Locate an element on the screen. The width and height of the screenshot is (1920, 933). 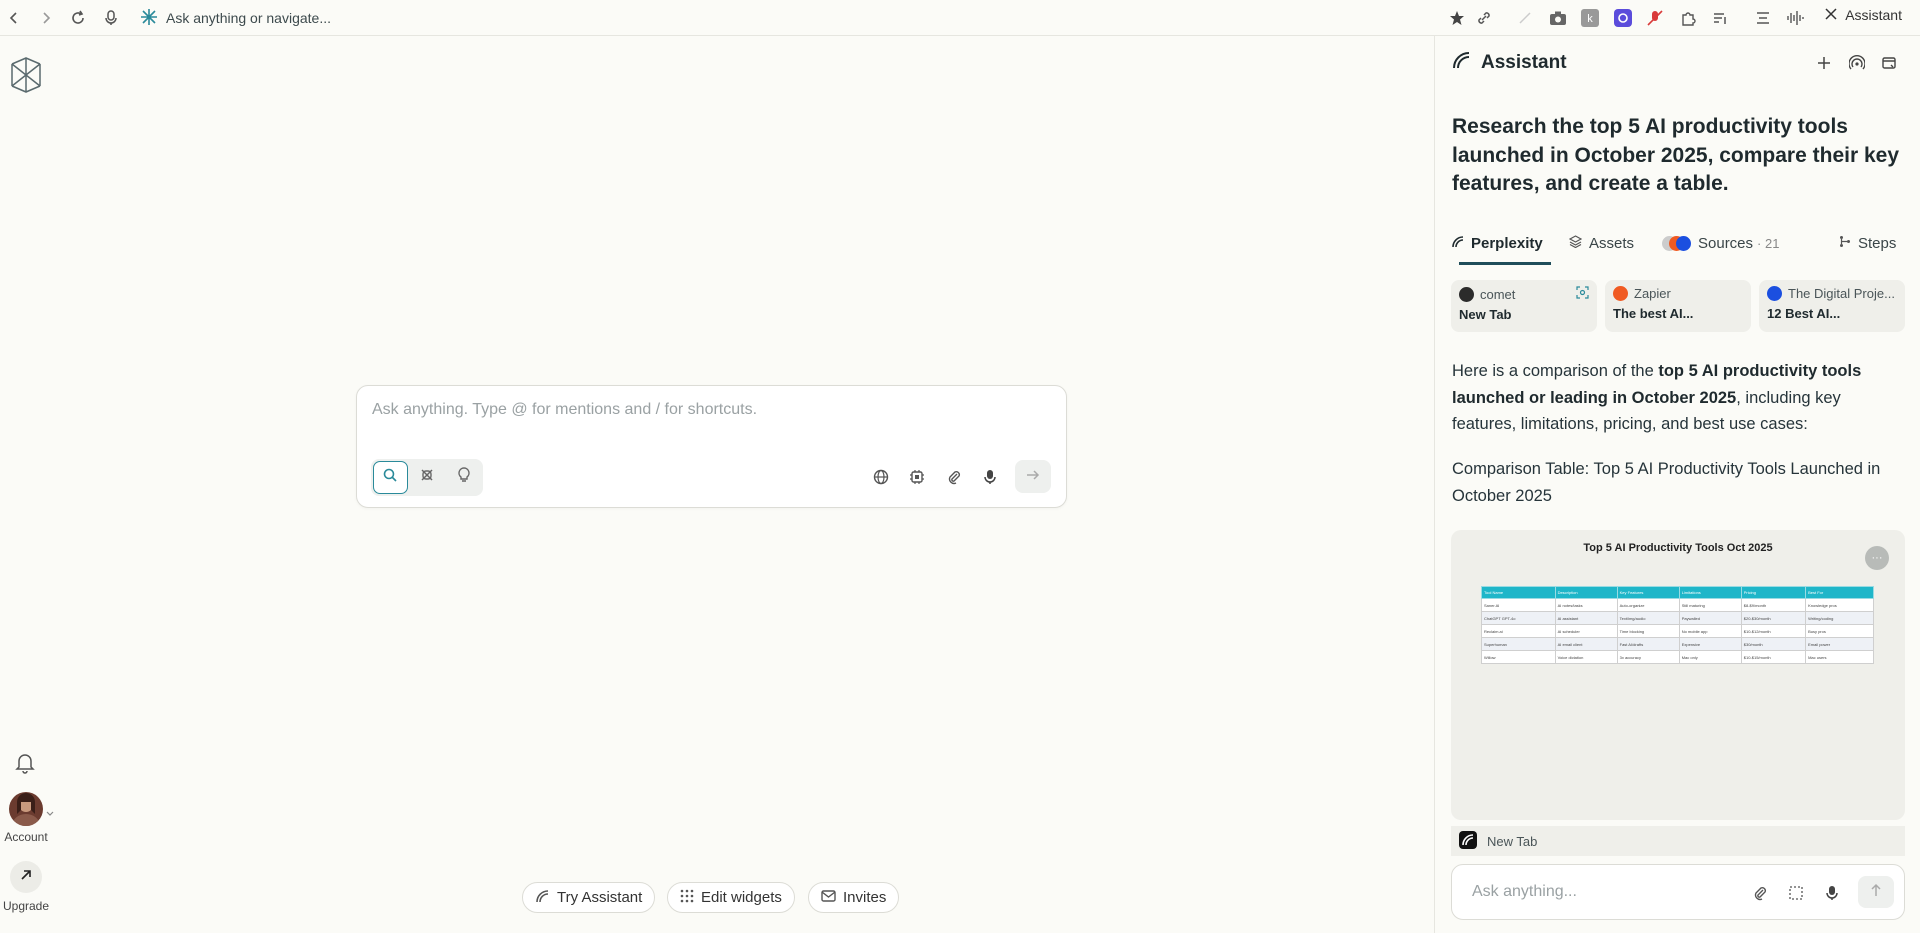
arrow-right-icon is located at coordinates (1033, 477).